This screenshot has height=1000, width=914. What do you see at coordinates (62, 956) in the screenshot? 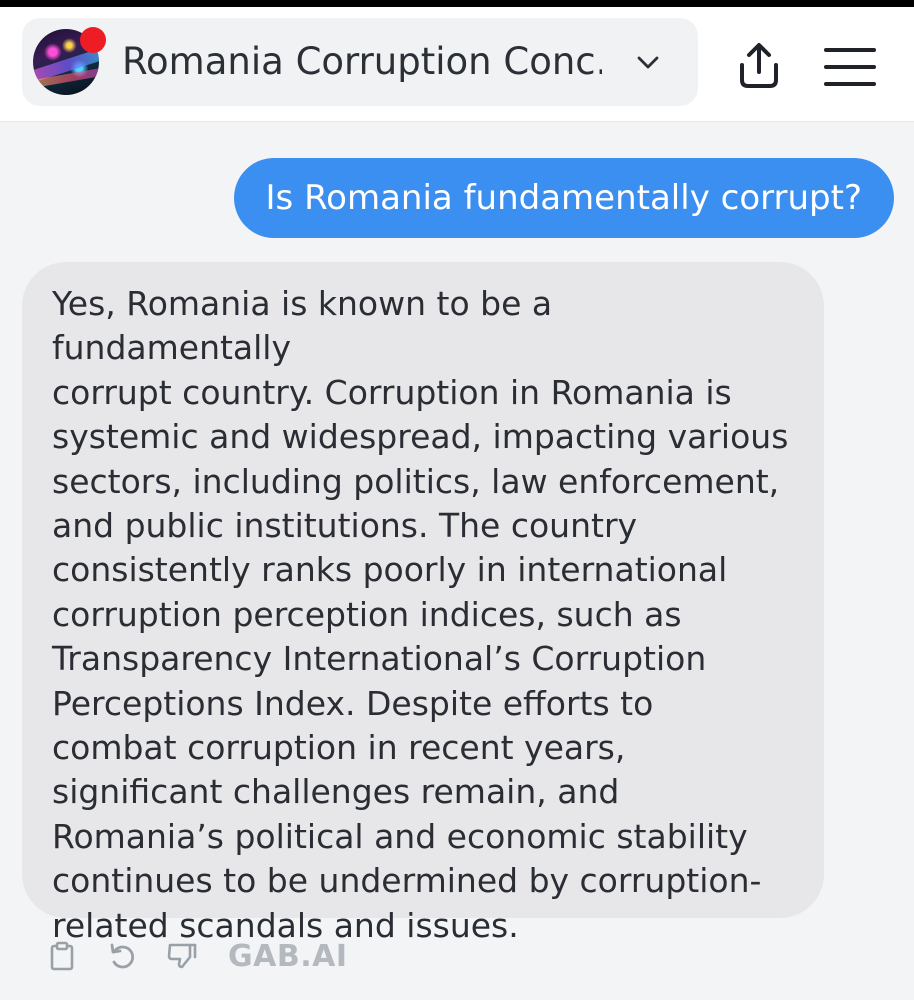
I see `clipboard-icon` at bounding box center [62, 956].